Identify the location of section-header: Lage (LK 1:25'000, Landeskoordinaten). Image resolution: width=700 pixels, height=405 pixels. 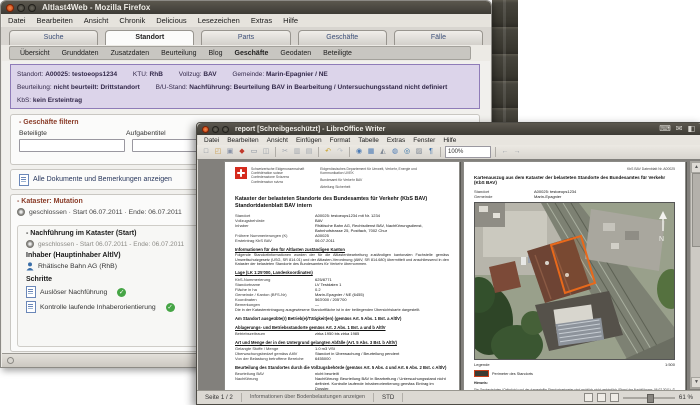
(274, 273).